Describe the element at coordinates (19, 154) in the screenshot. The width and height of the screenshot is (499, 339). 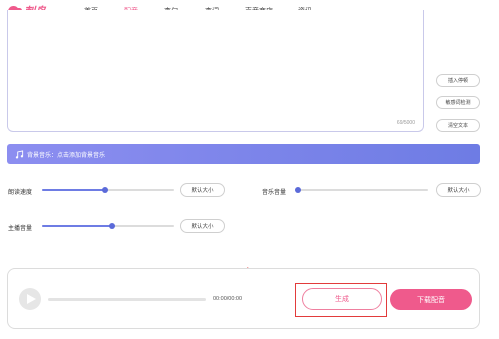
I see `music-note-icon` at that location.